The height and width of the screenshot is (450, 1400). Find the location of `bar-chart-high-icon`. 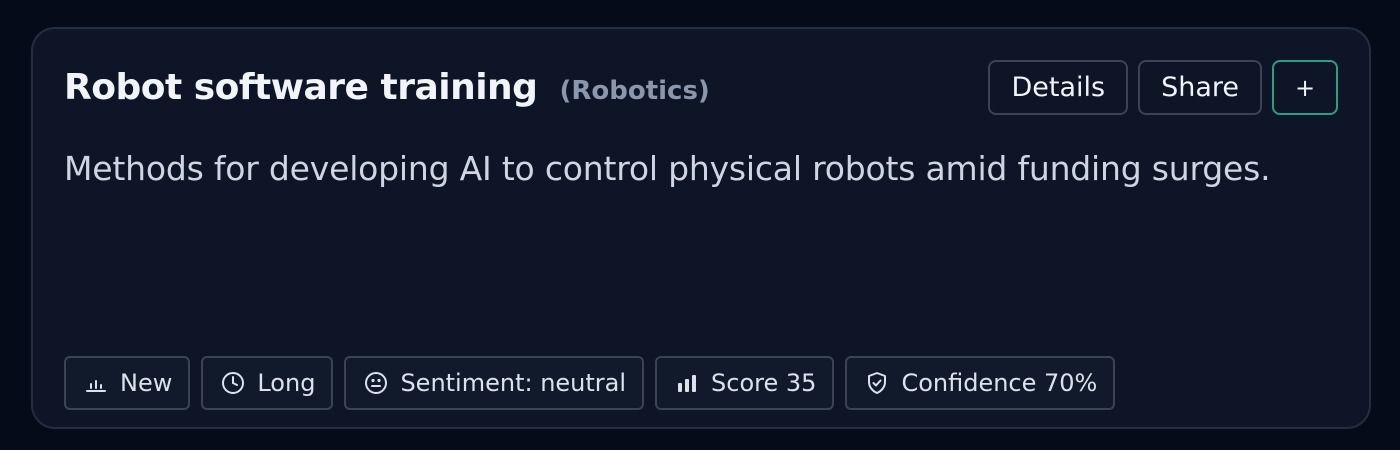

bar-chart-high-icon is located at coordinates (687, 383).